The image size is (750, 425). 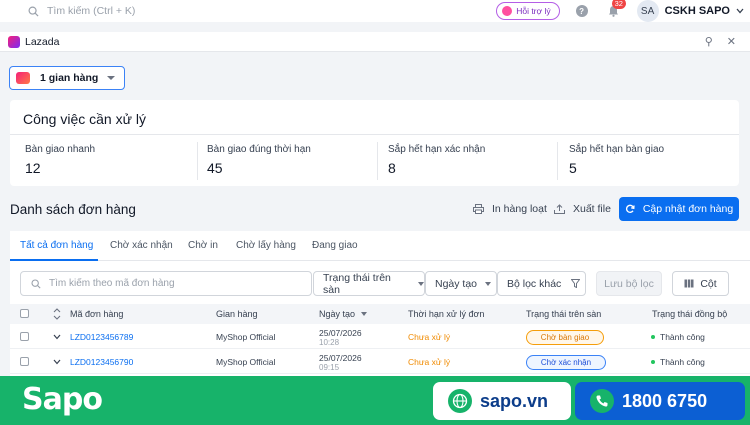 I want to click on help-button: Hỗi trợ lý, so click(x=528, y=11).